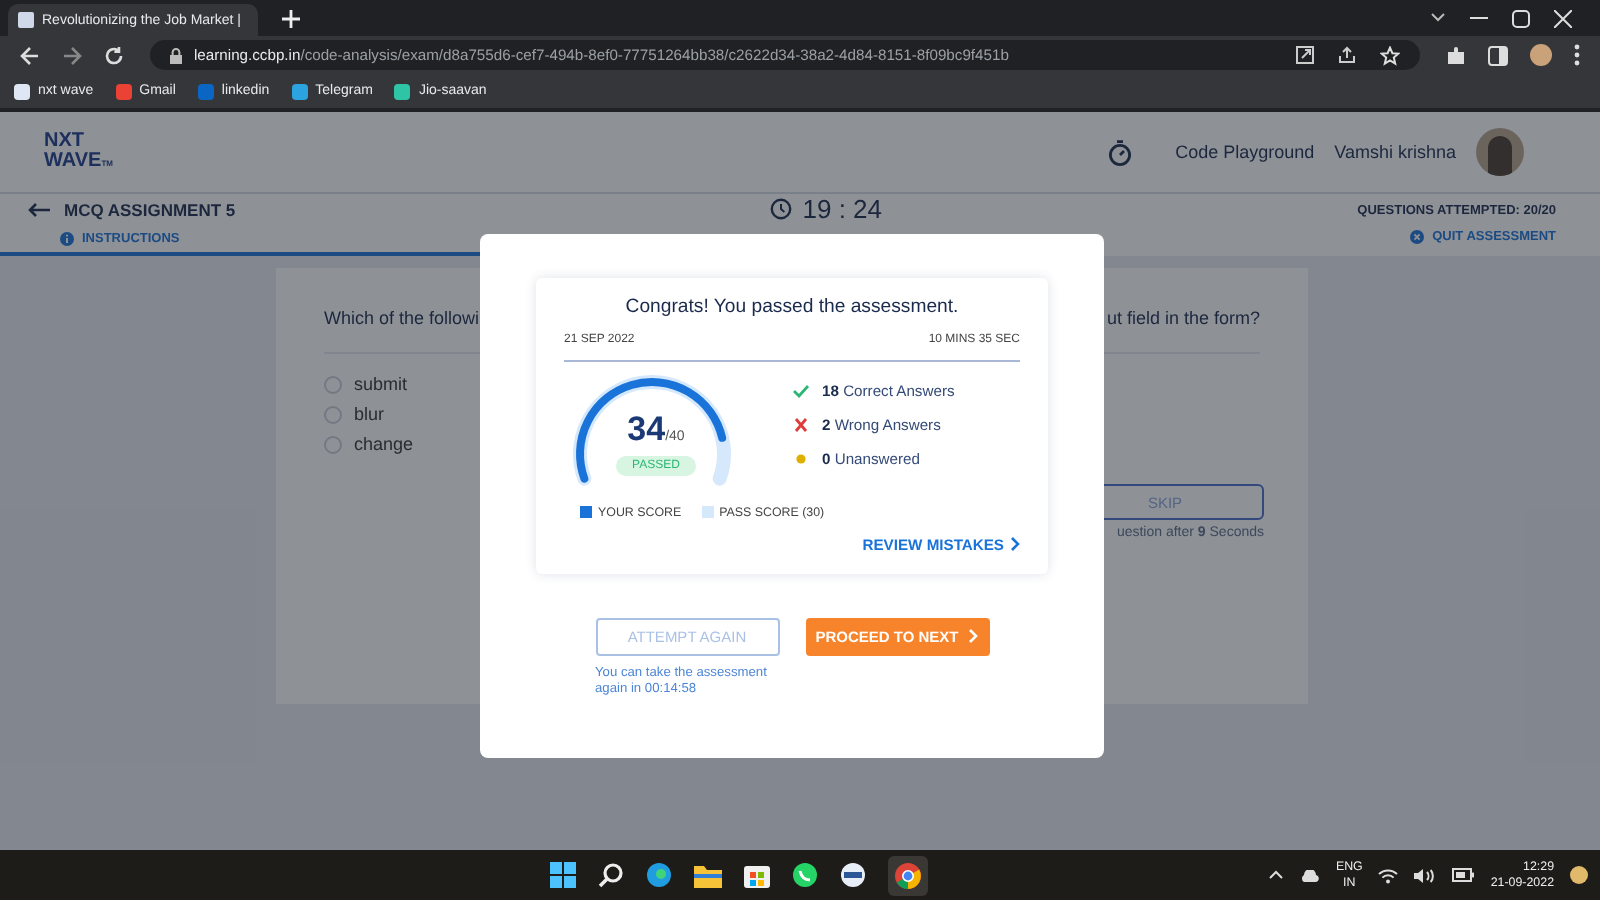  I want to click on reload-icon, so click(114, 55).